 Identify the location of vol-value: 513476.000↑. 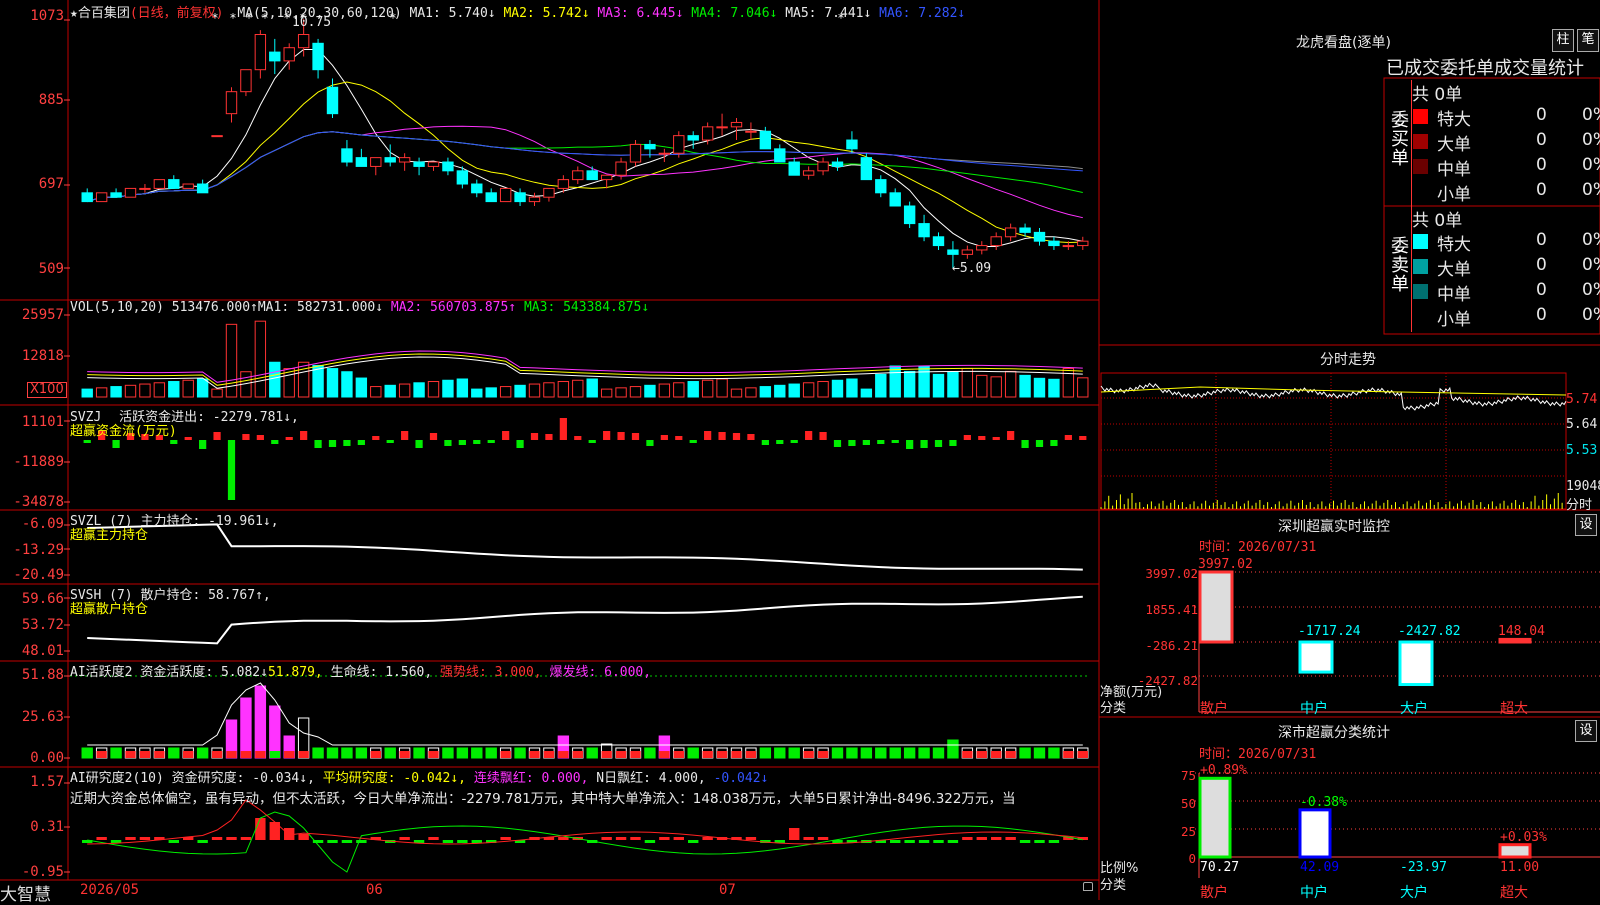
(214, 307).